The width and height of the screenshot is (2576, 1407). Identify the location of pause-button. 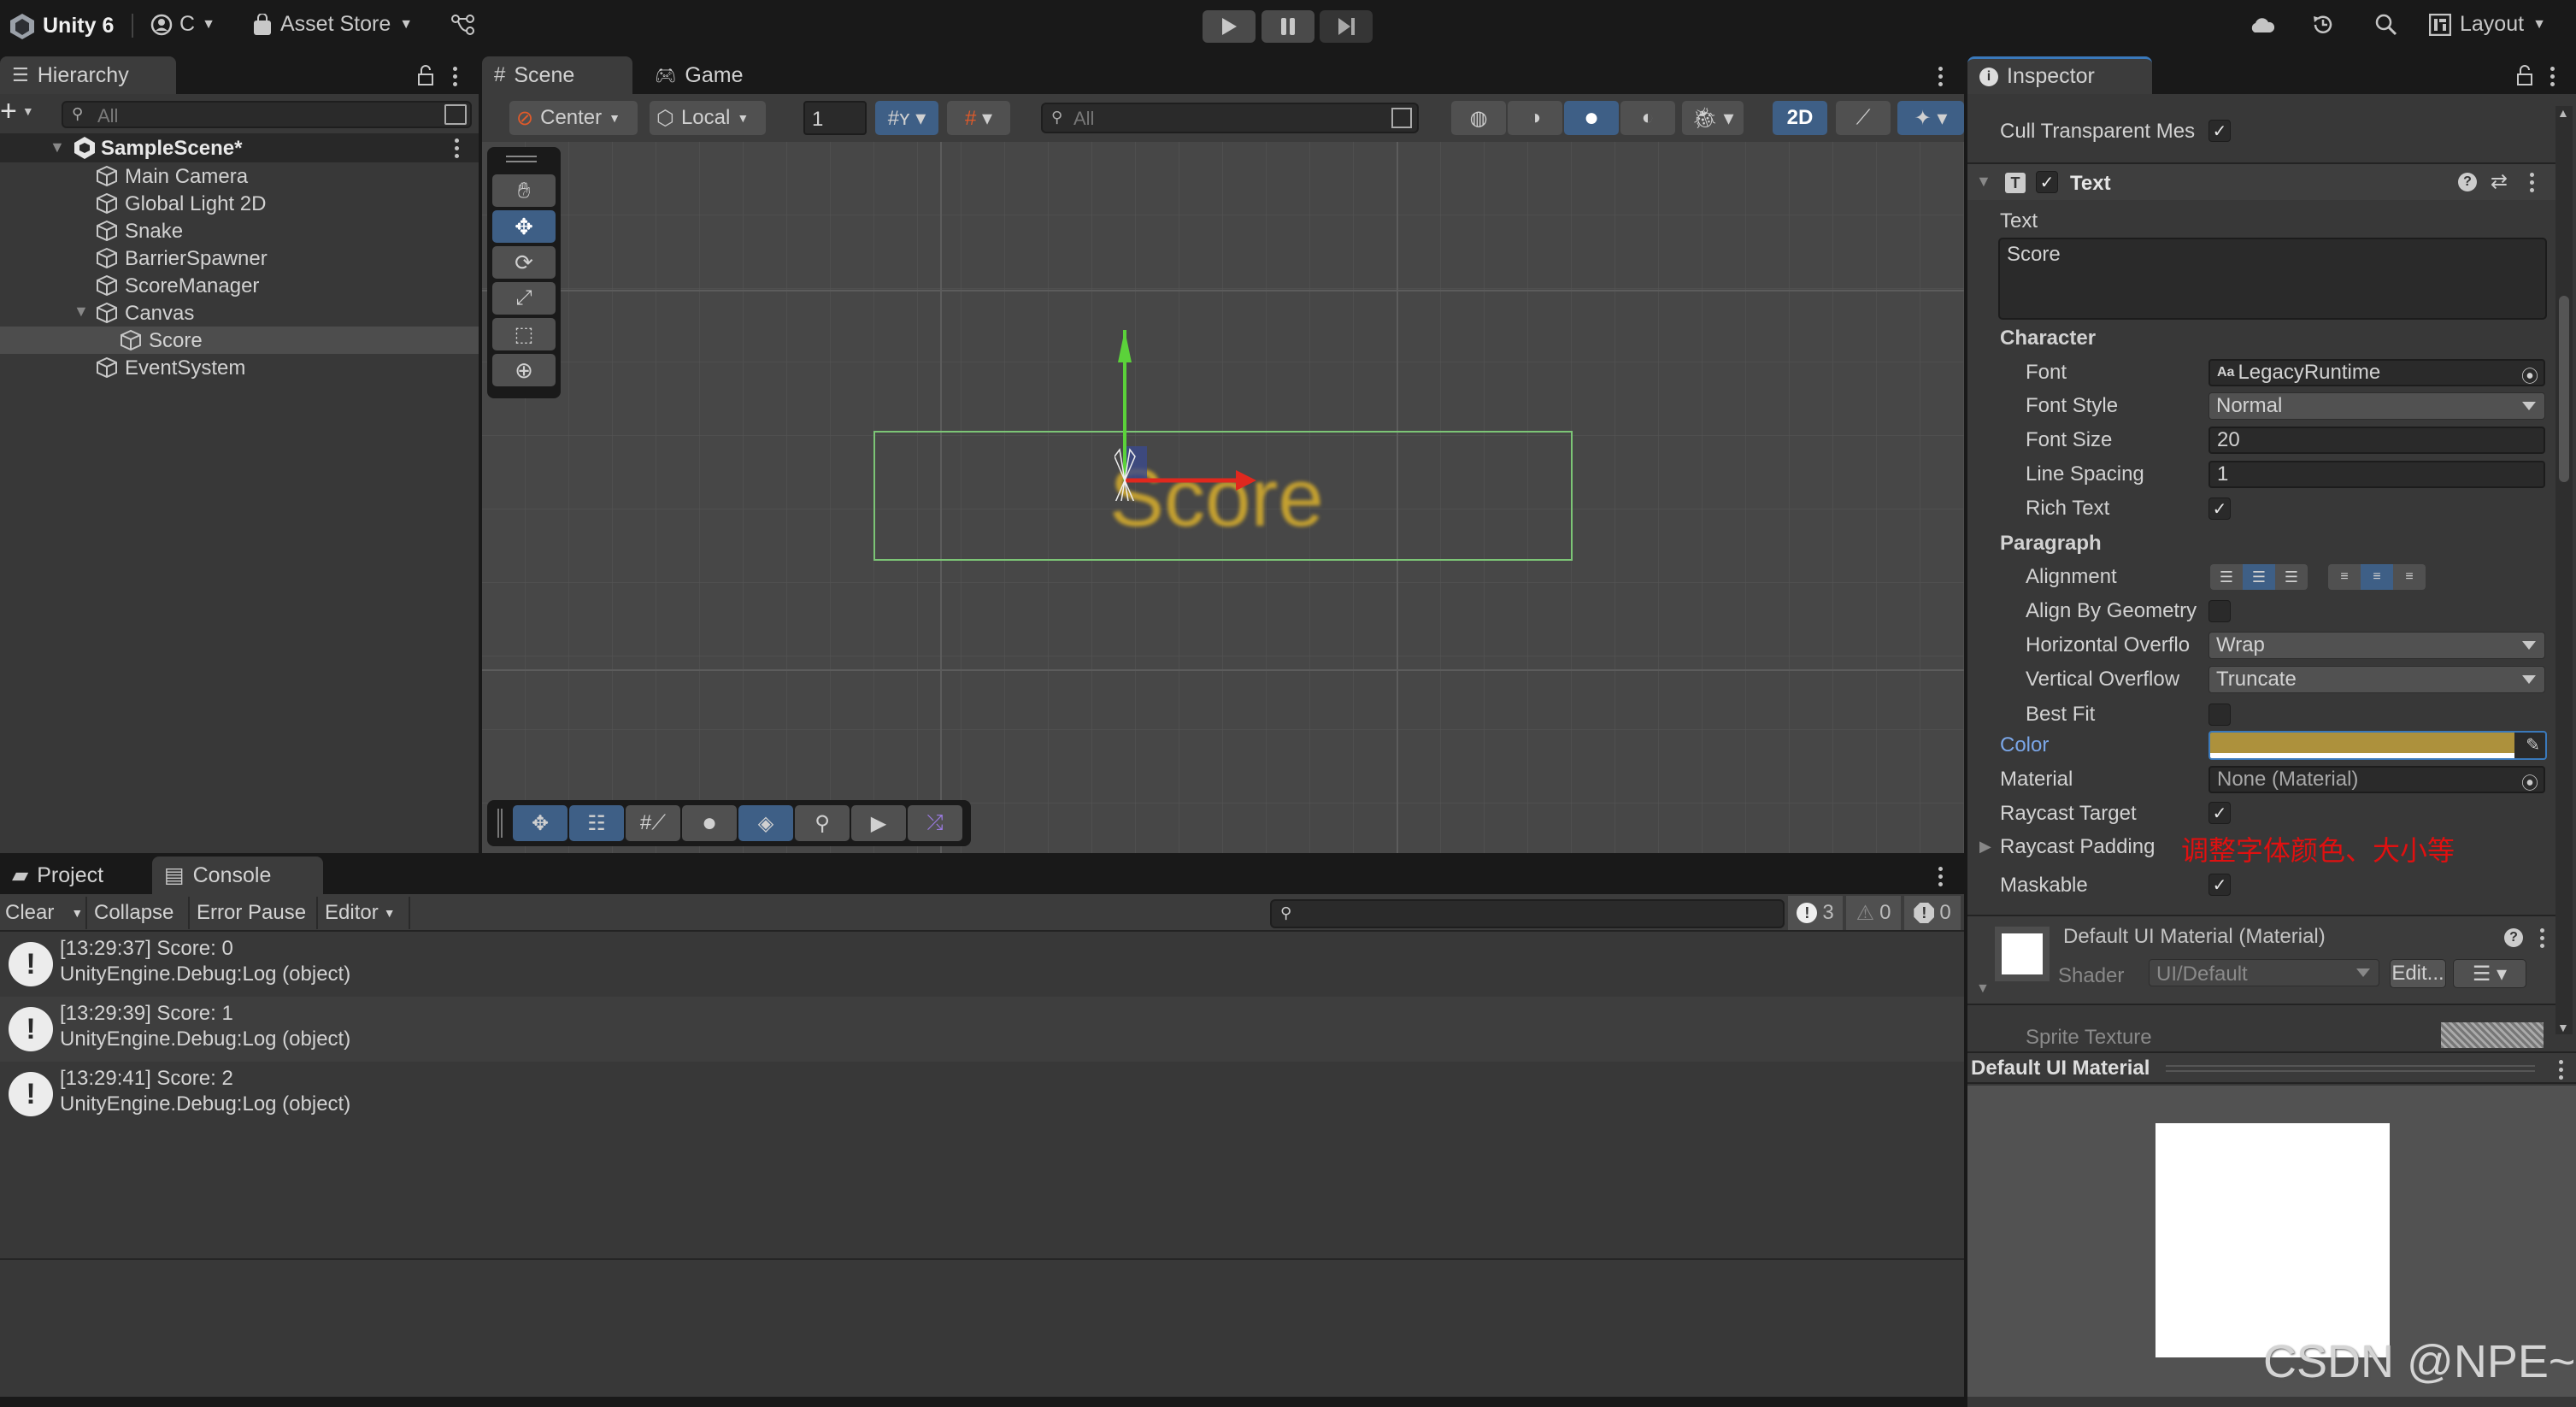
(1288, 26).